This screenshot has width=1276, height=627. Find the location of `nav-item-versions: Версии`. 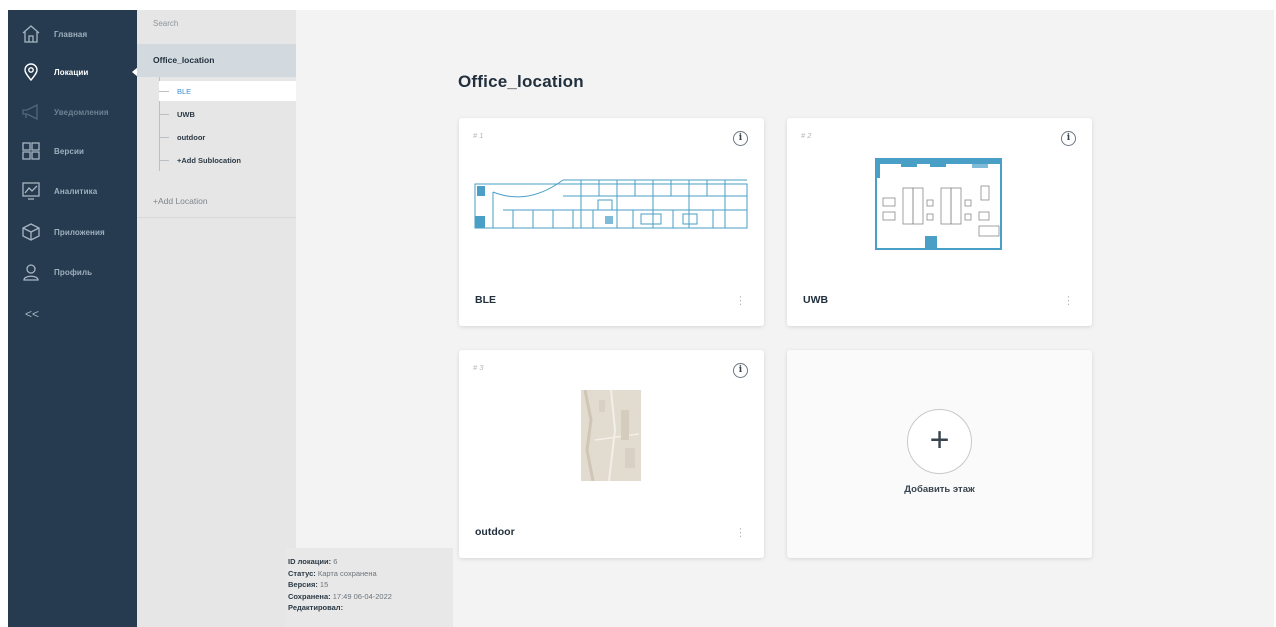

nav-item-versions: Версии is located at coordinates (72, 151).